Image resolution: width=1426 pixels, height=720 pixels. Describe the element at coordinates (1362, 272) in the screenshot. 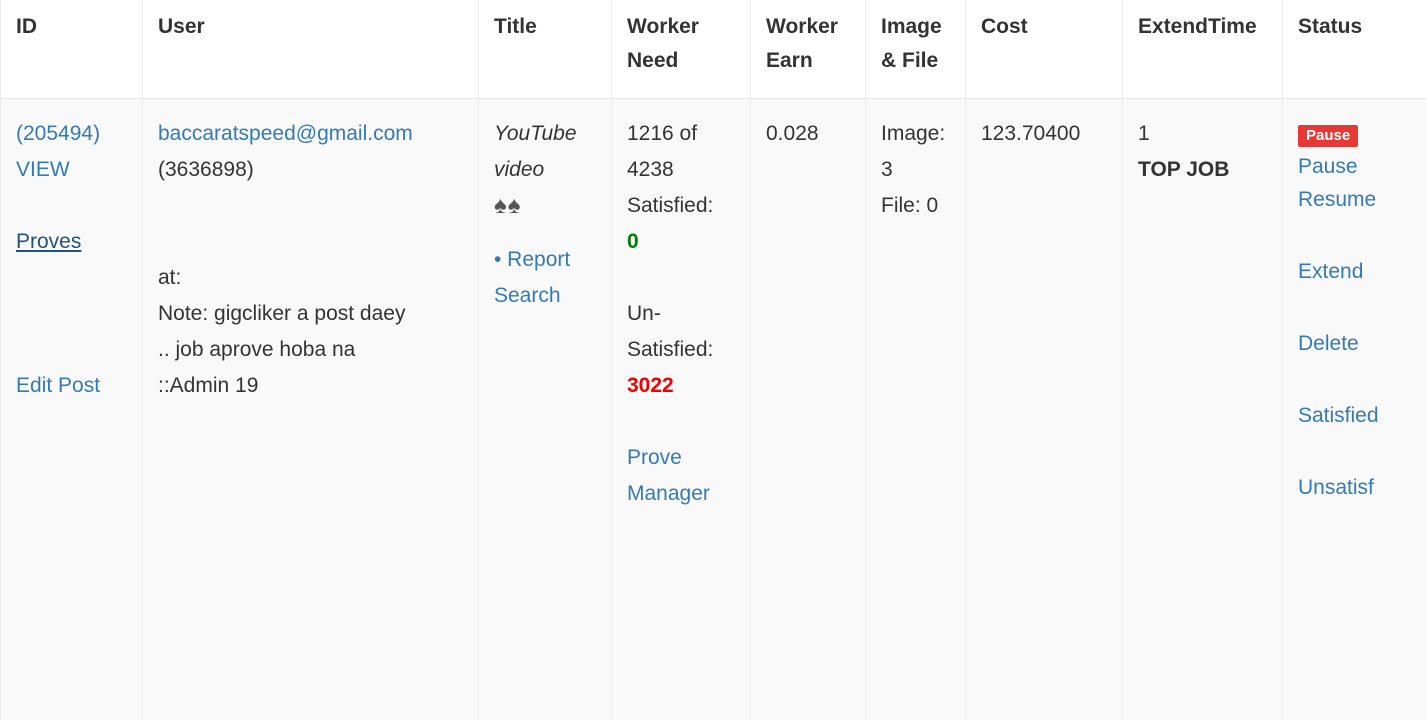

I see `extend-link: Extend` at that location.